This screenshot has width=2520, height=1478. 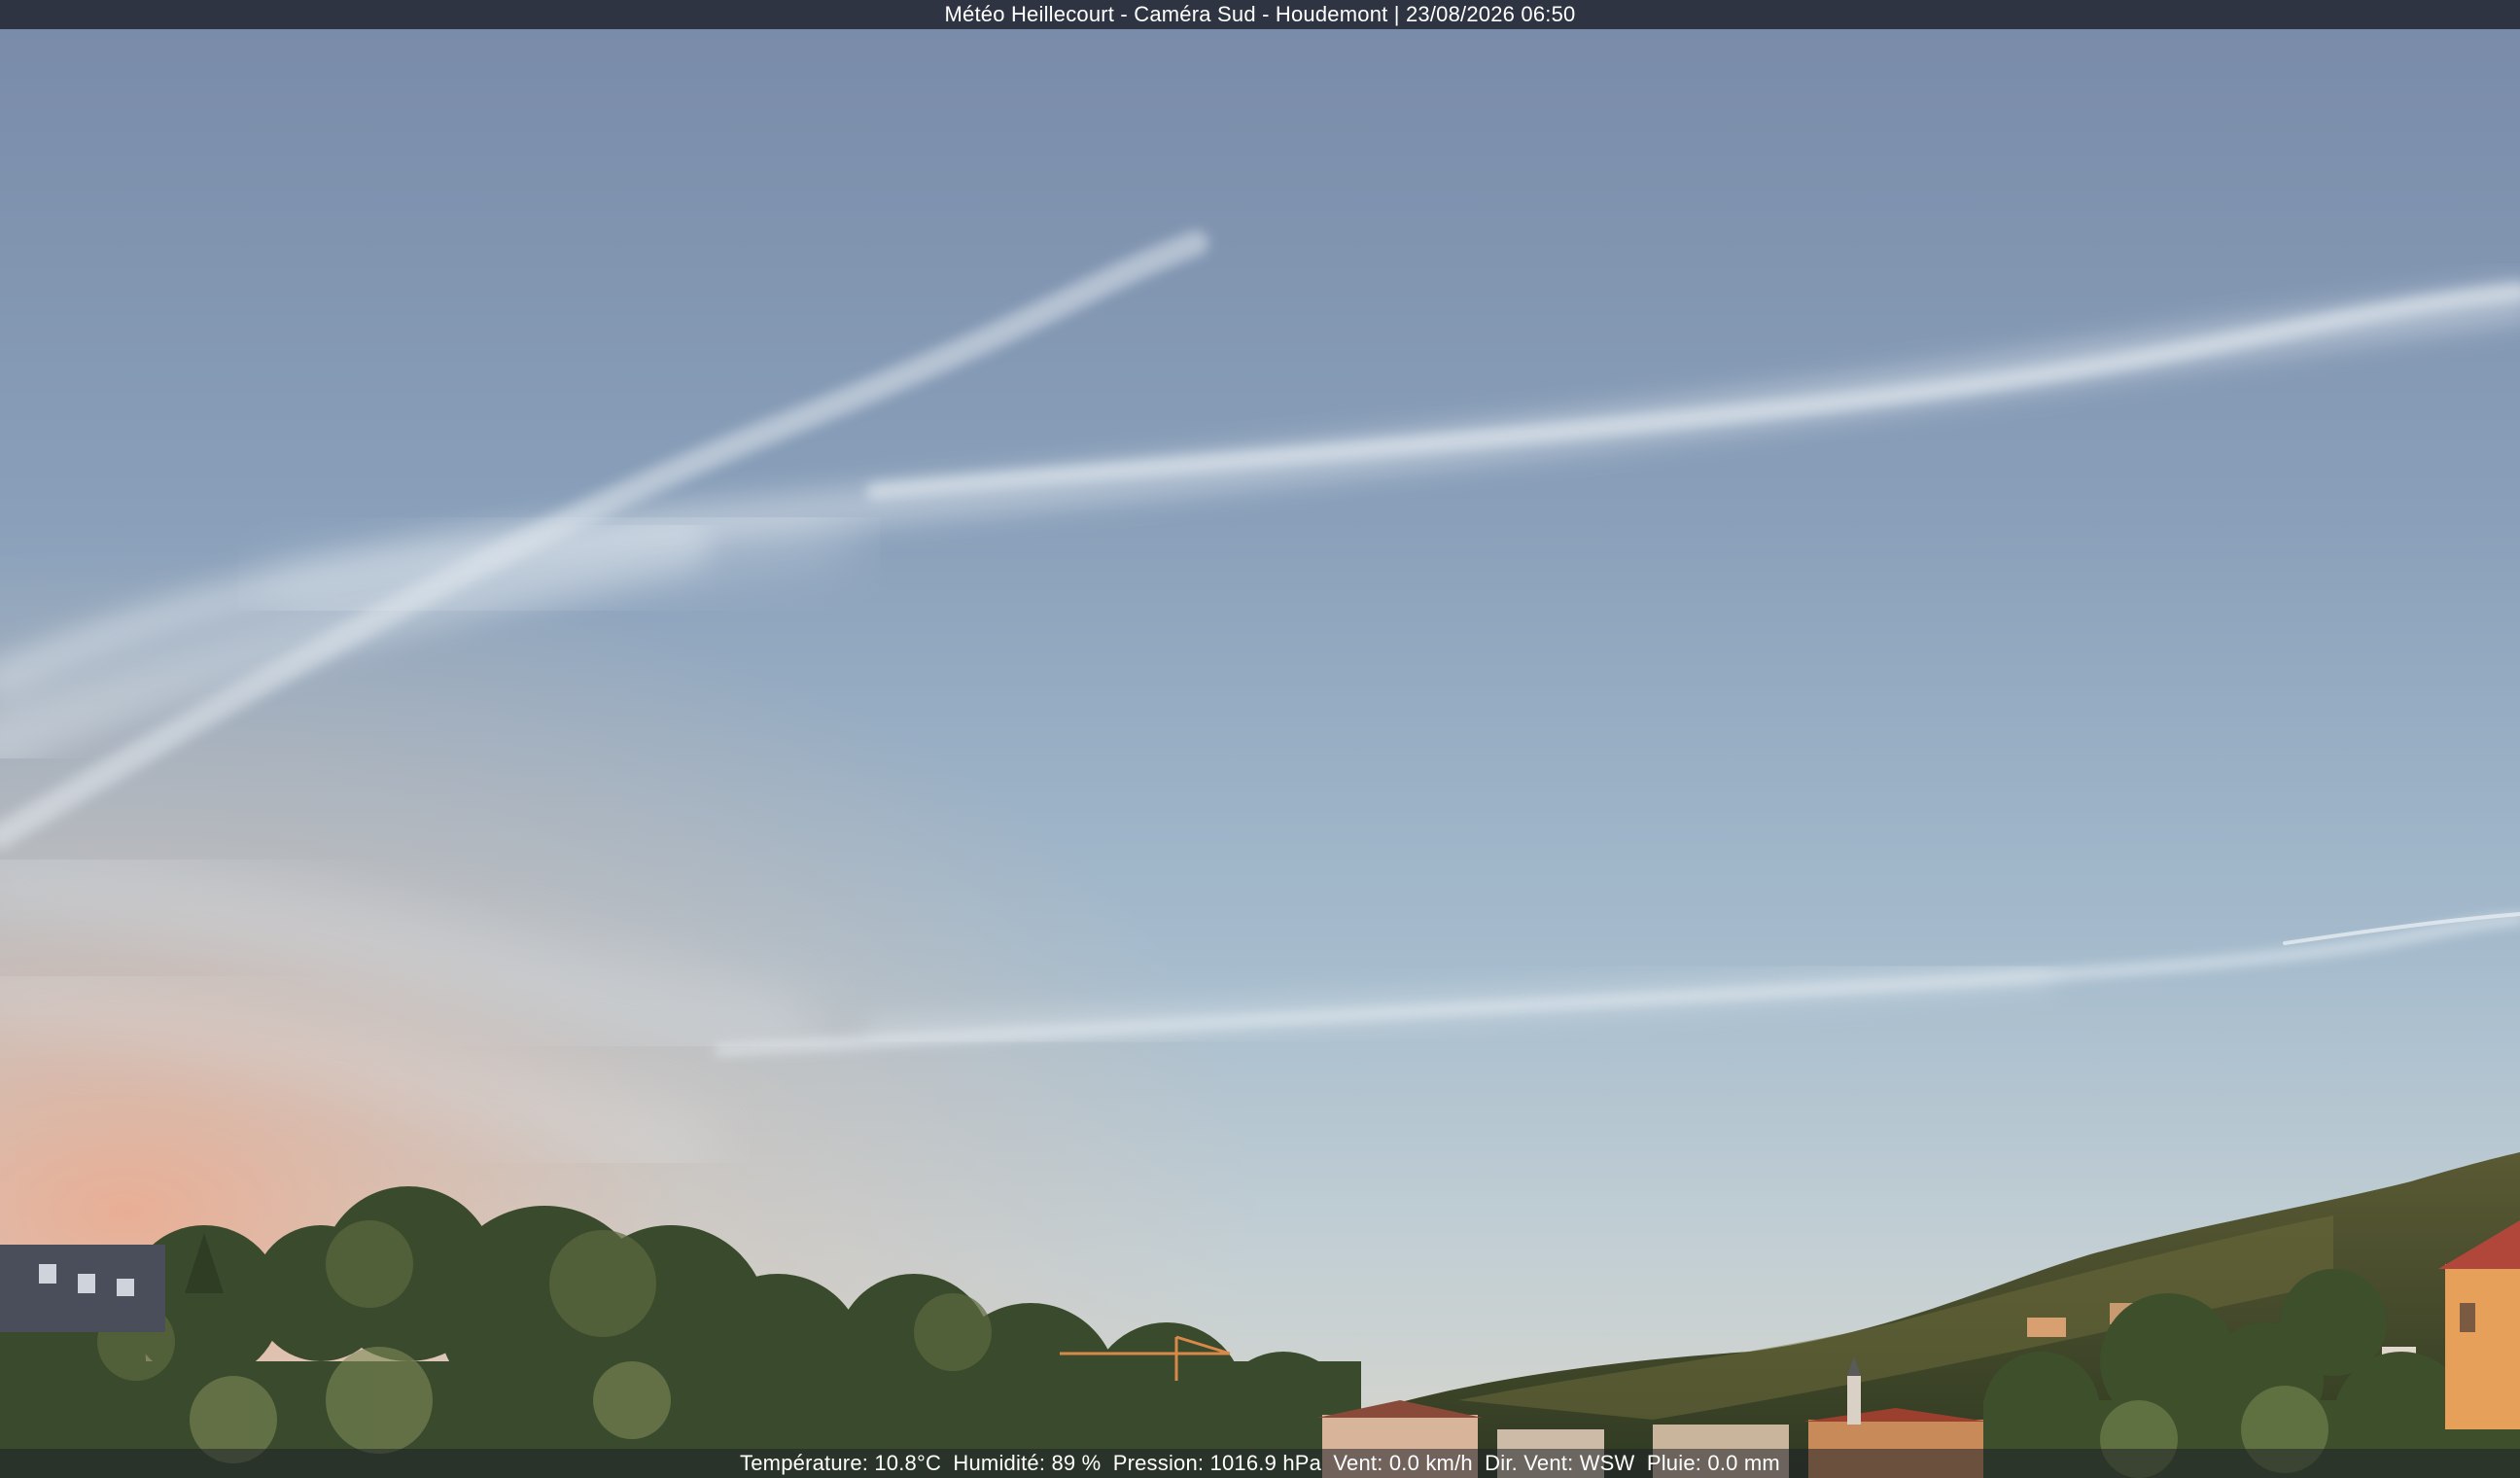 What do you see at coordinates (841, 1463) in the screenshot?
I see `temperature-reading: Température: 10.8°C` at bounding box center [841, 1463].